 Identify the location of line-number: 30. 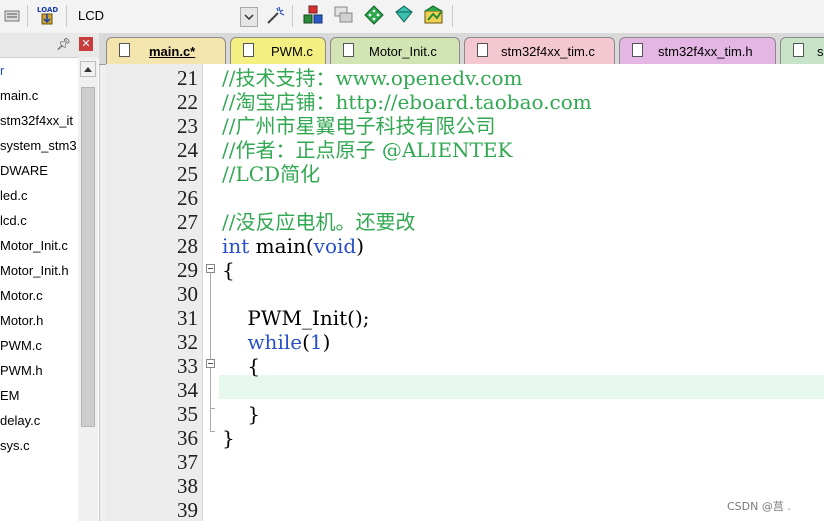
(187, 294).